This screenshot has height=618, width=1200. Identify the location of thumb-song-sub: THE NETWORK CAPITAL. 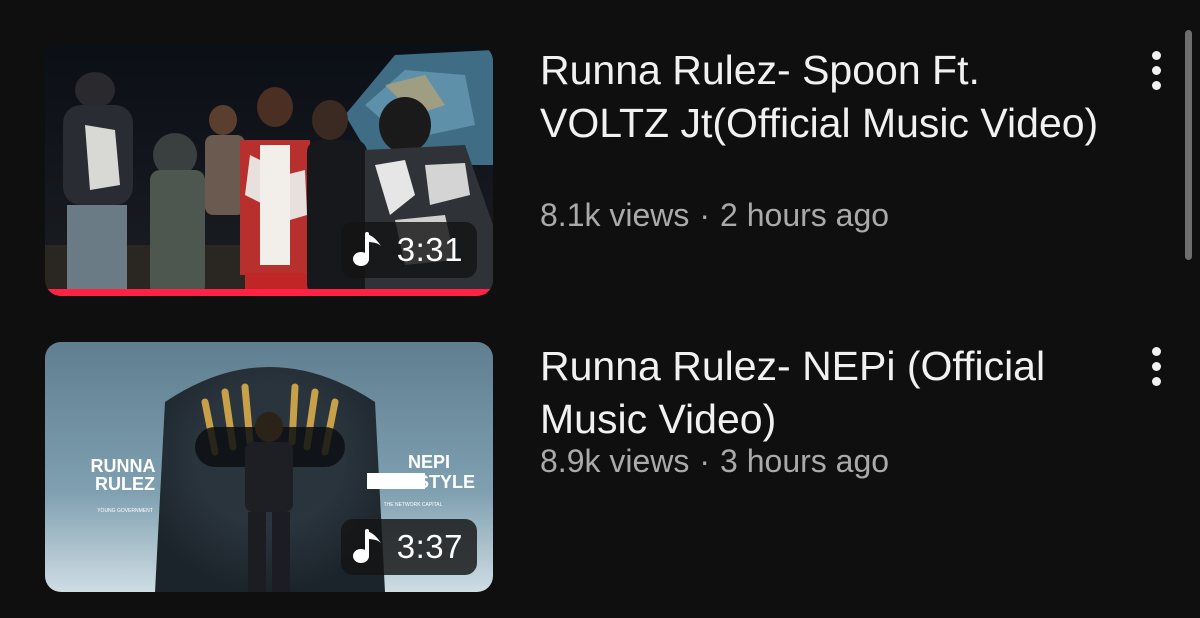
(413, 505).